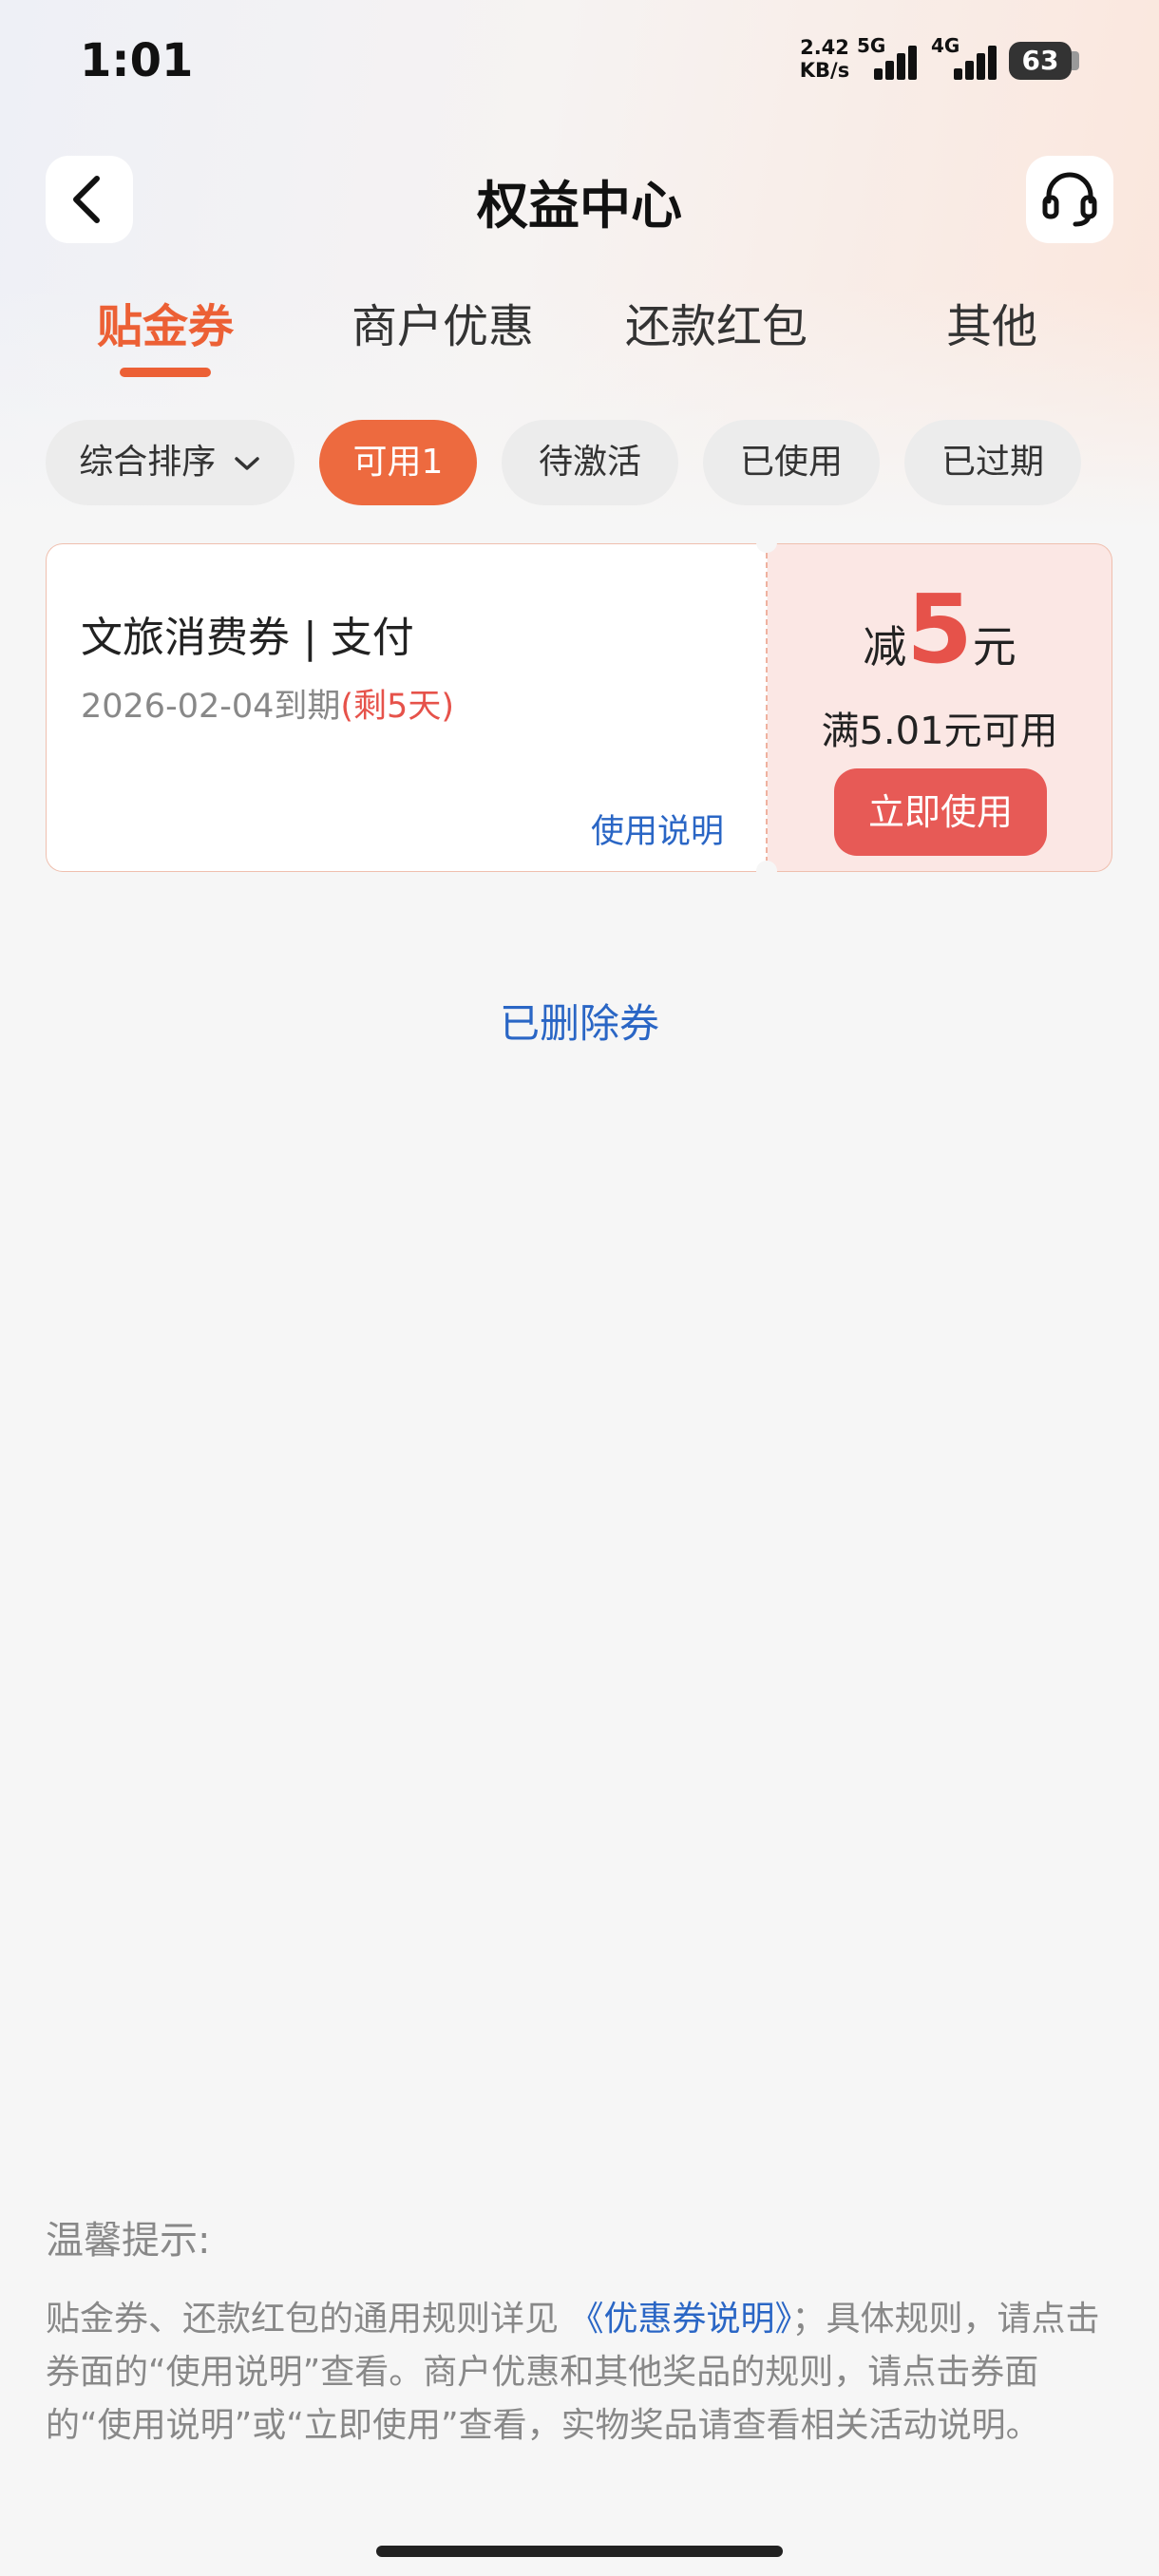 This screenshot has height=2576, width=1159. I want to click on battery-level: 63, so click(1040, 60).